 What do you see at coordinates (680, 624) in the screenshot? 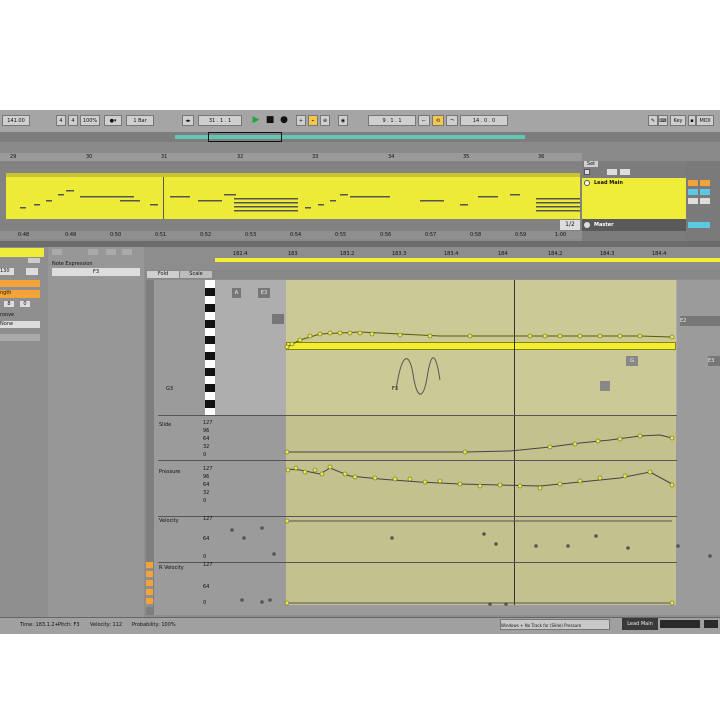
I see `status-device-strip` at bounding box center [680, 624].